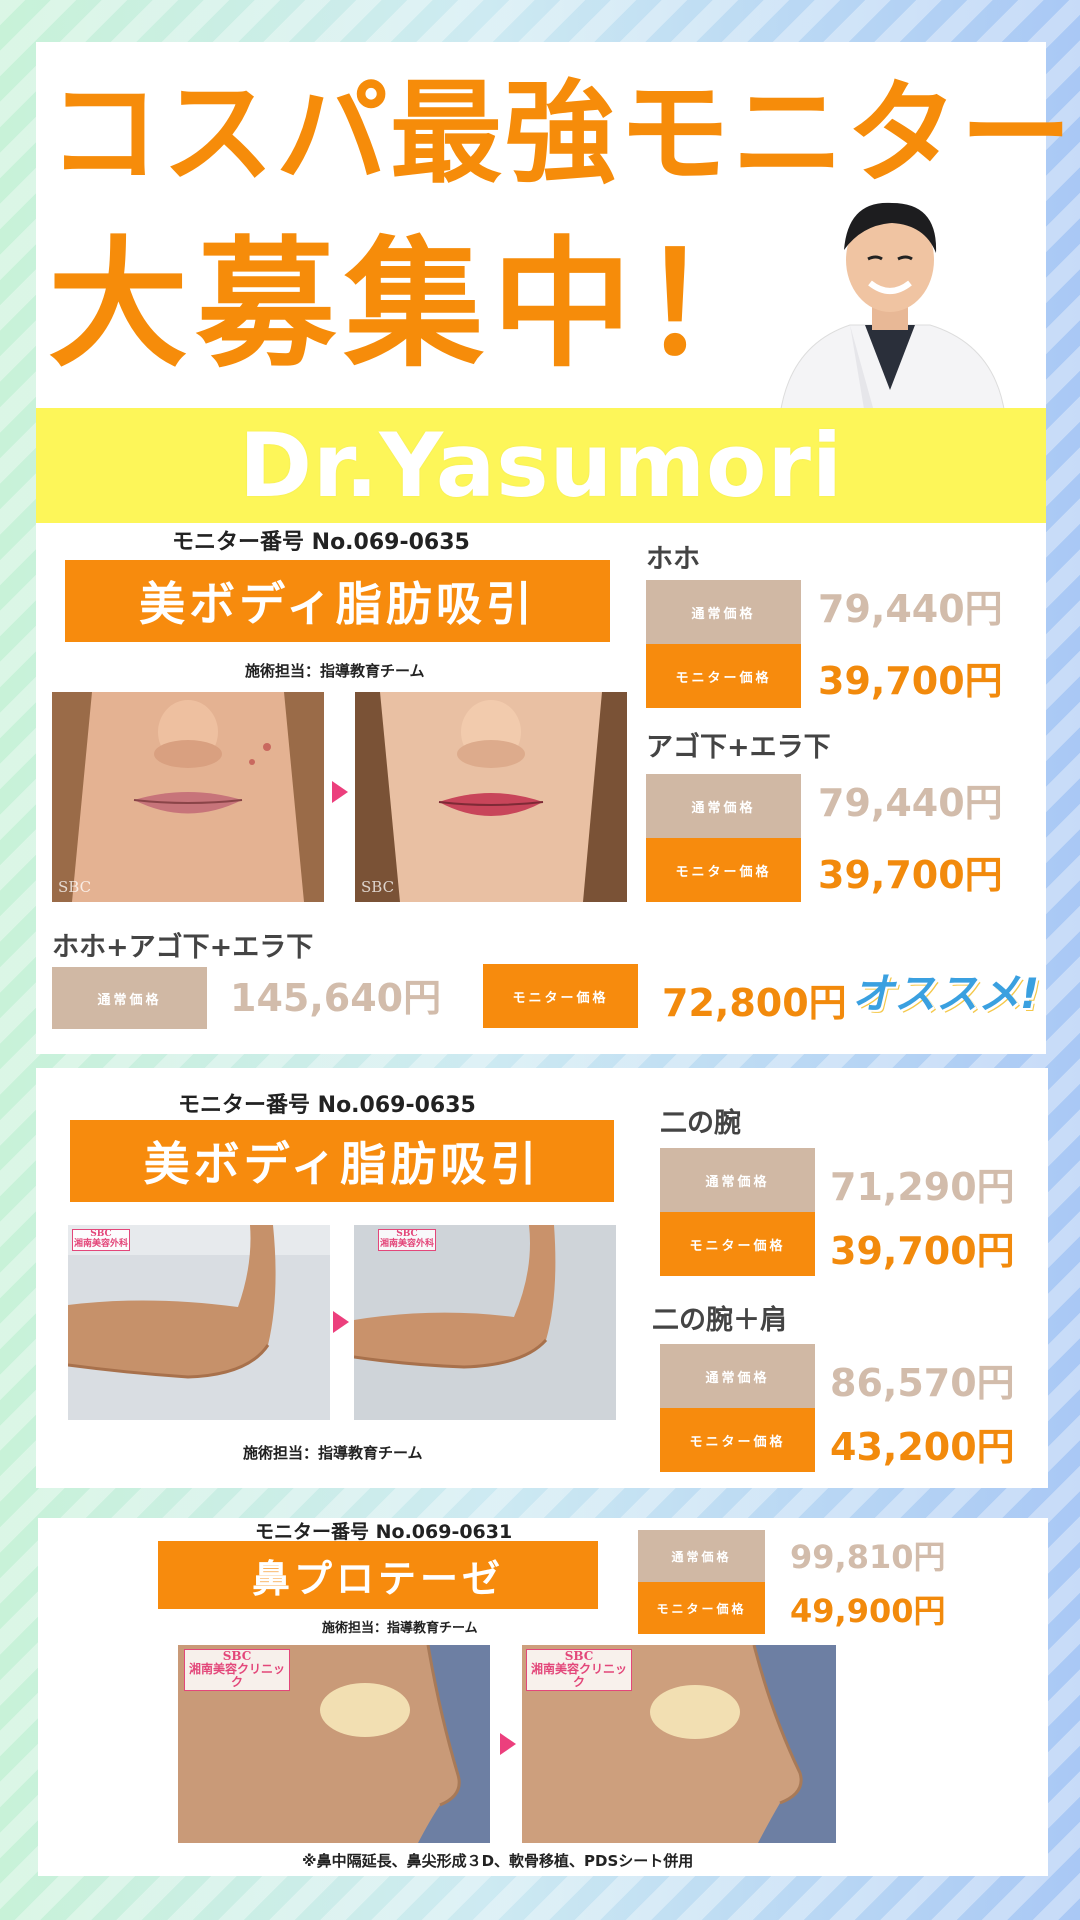  I want to click on section3-monitor-number: モニター番号 No.069-0631, so click(384, 1532).